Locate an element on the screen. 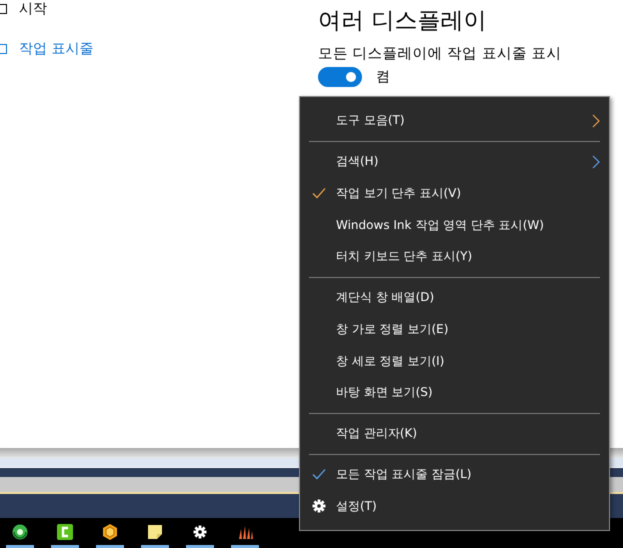 The image size is (623, 548). settings-icon is located at coordinates (319, 506).